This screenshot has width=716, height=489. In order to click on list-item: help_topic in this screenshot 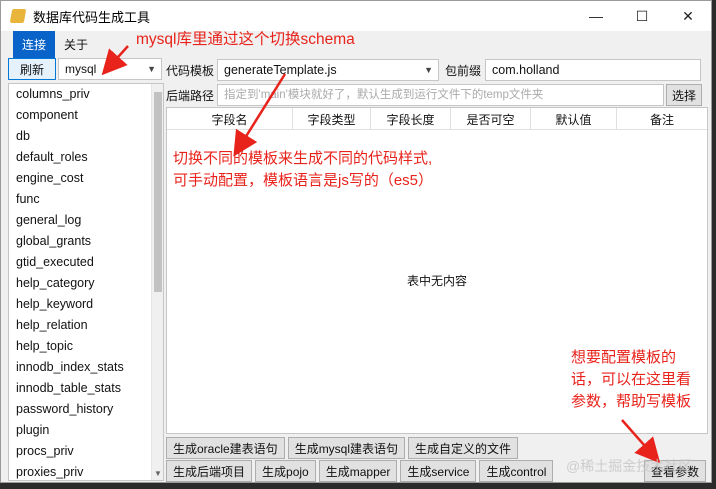, I will do `click(86, 346)`.